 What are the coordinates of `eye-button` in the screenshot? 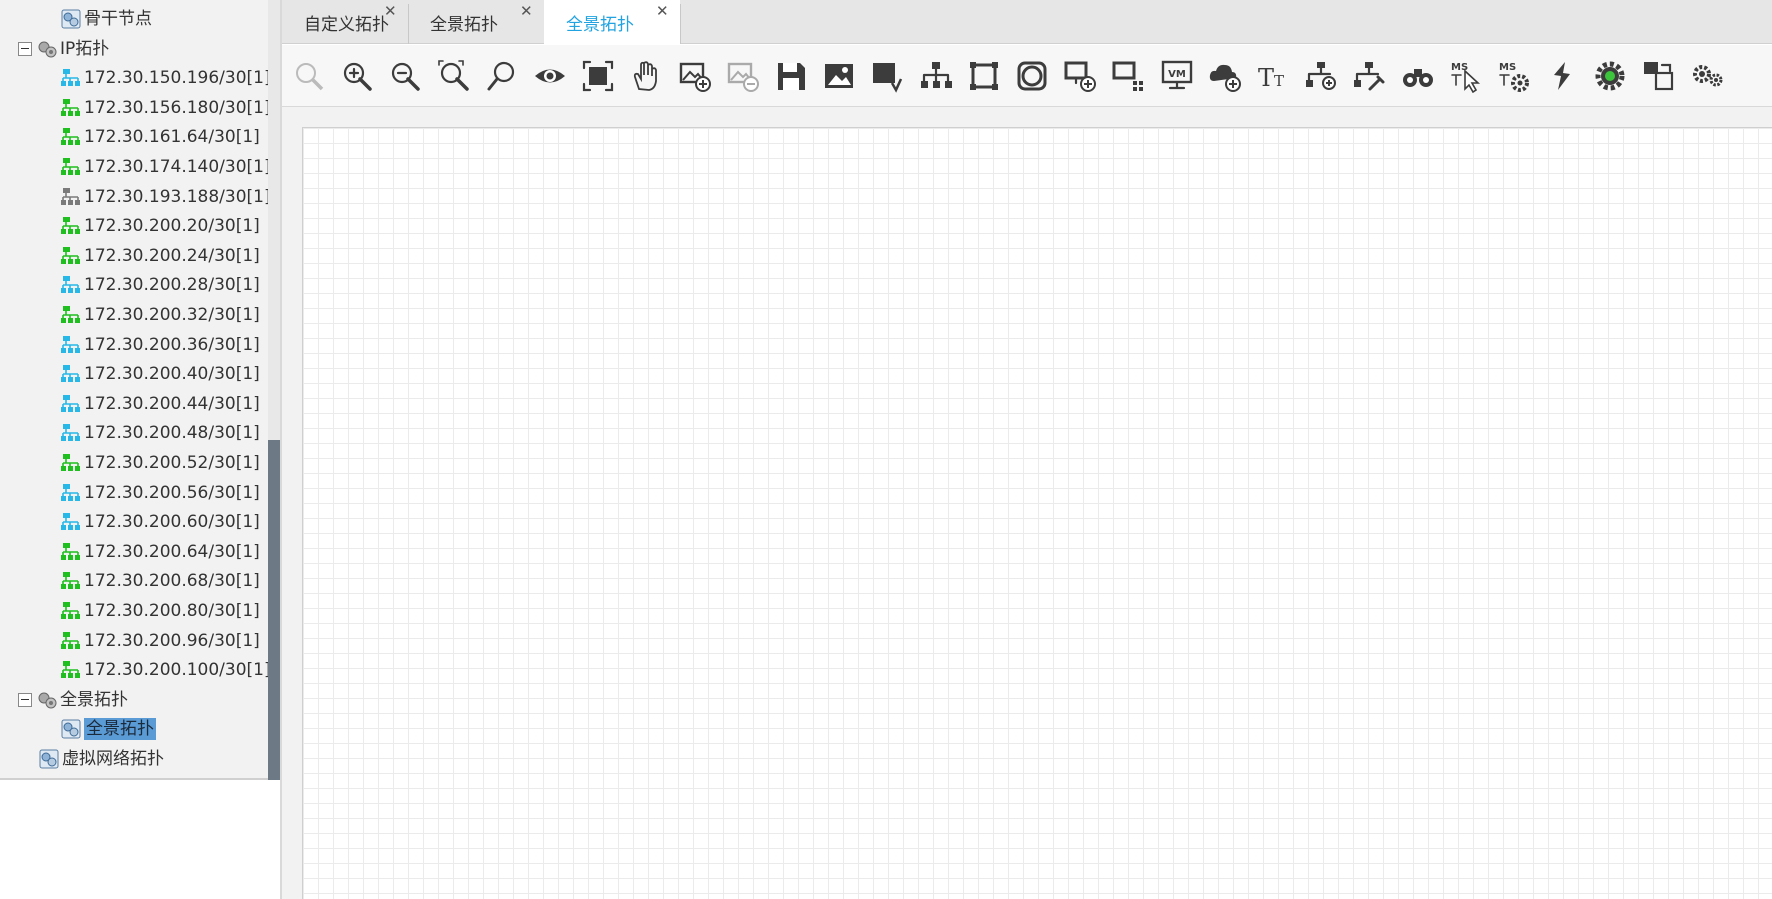 It's located at (550, 76).